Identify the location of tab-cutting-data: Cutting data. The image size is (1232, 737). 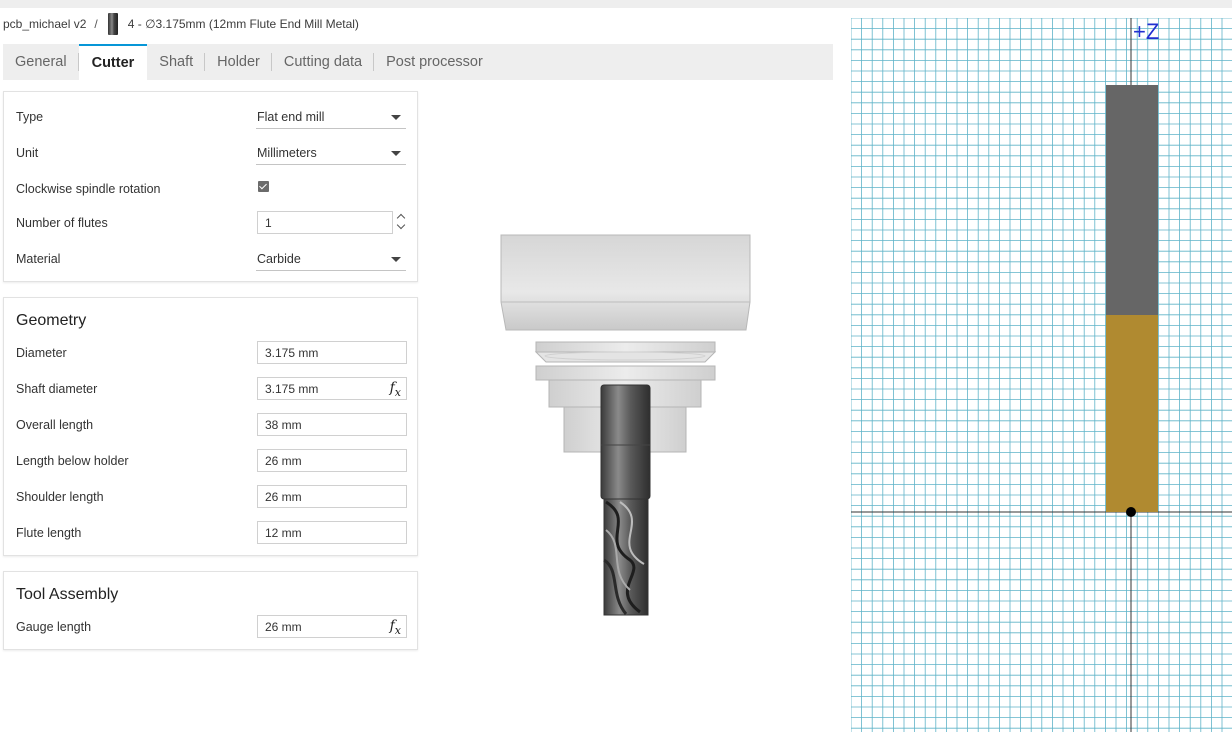
(323, 62).